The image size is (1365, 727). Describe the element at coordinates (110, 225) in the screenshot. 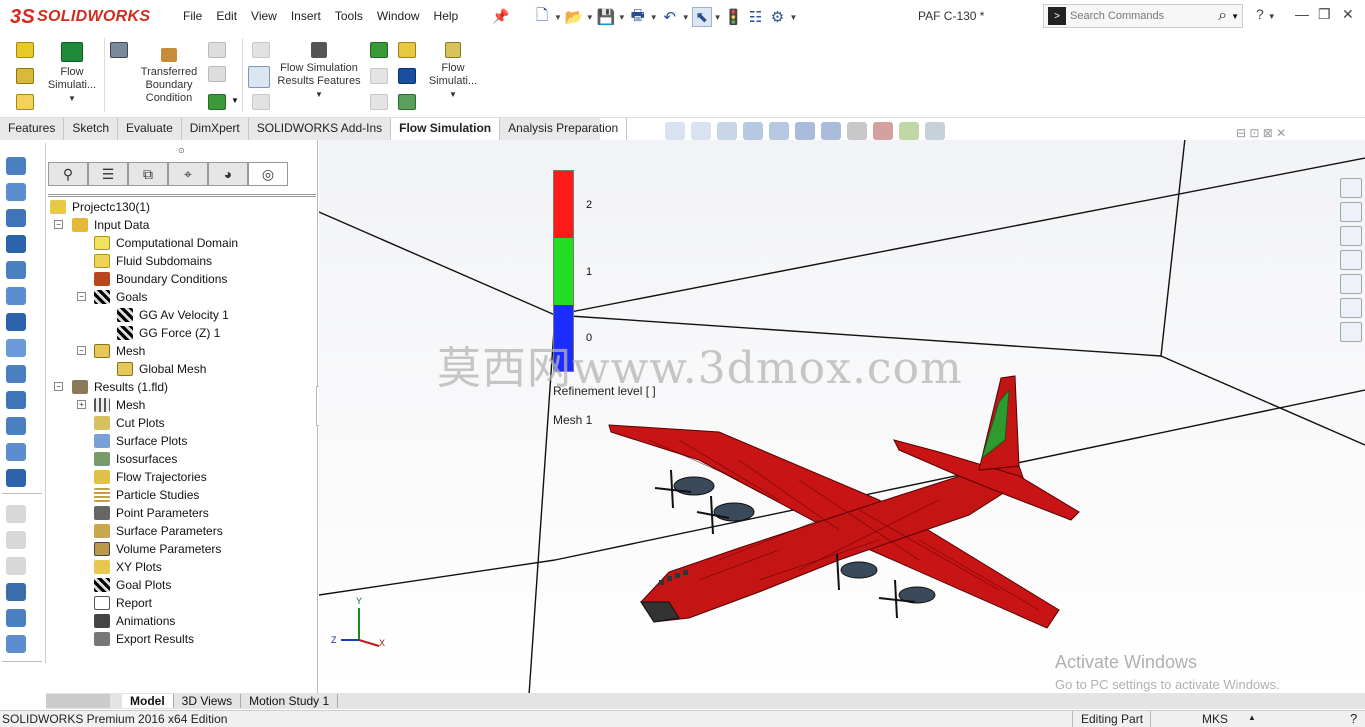

I see `tree-item-input-data: Input Data` at that location.